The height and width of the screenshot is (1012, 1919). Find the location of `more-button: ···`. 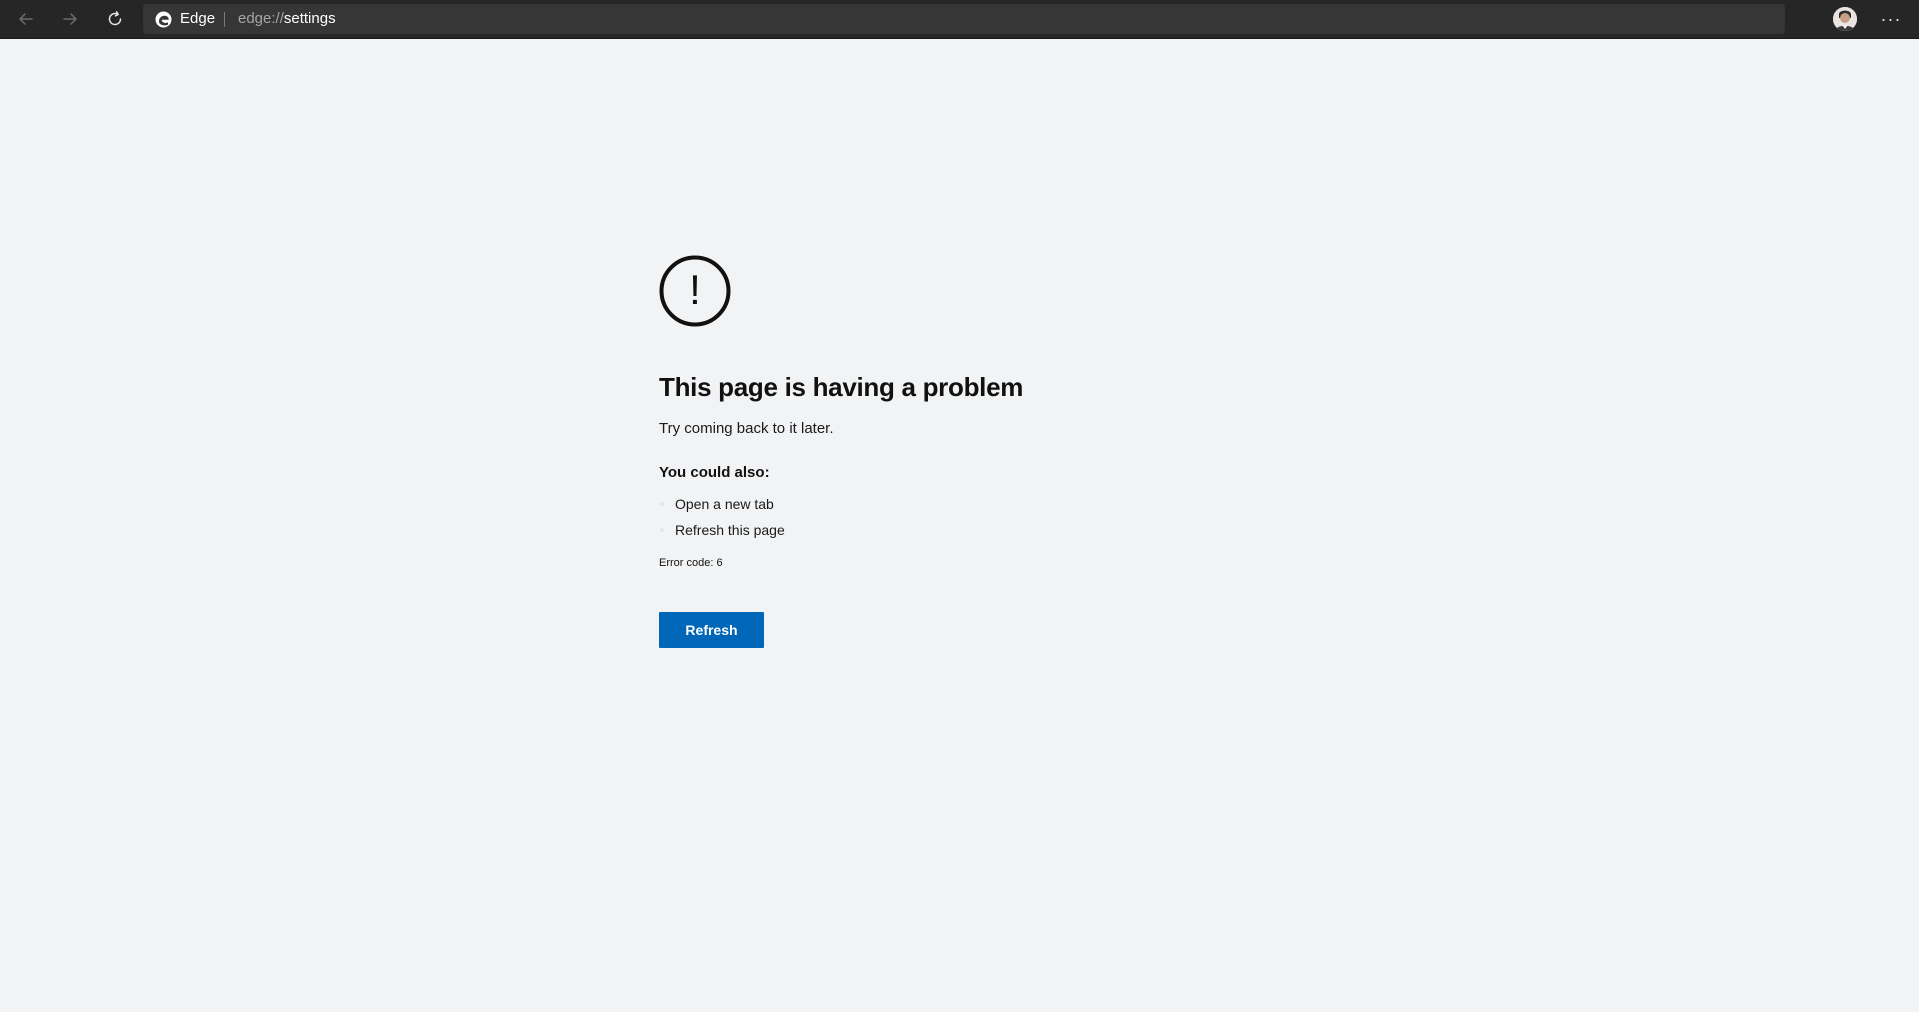

more-button: ··· is located at coordinates (1891, 19).